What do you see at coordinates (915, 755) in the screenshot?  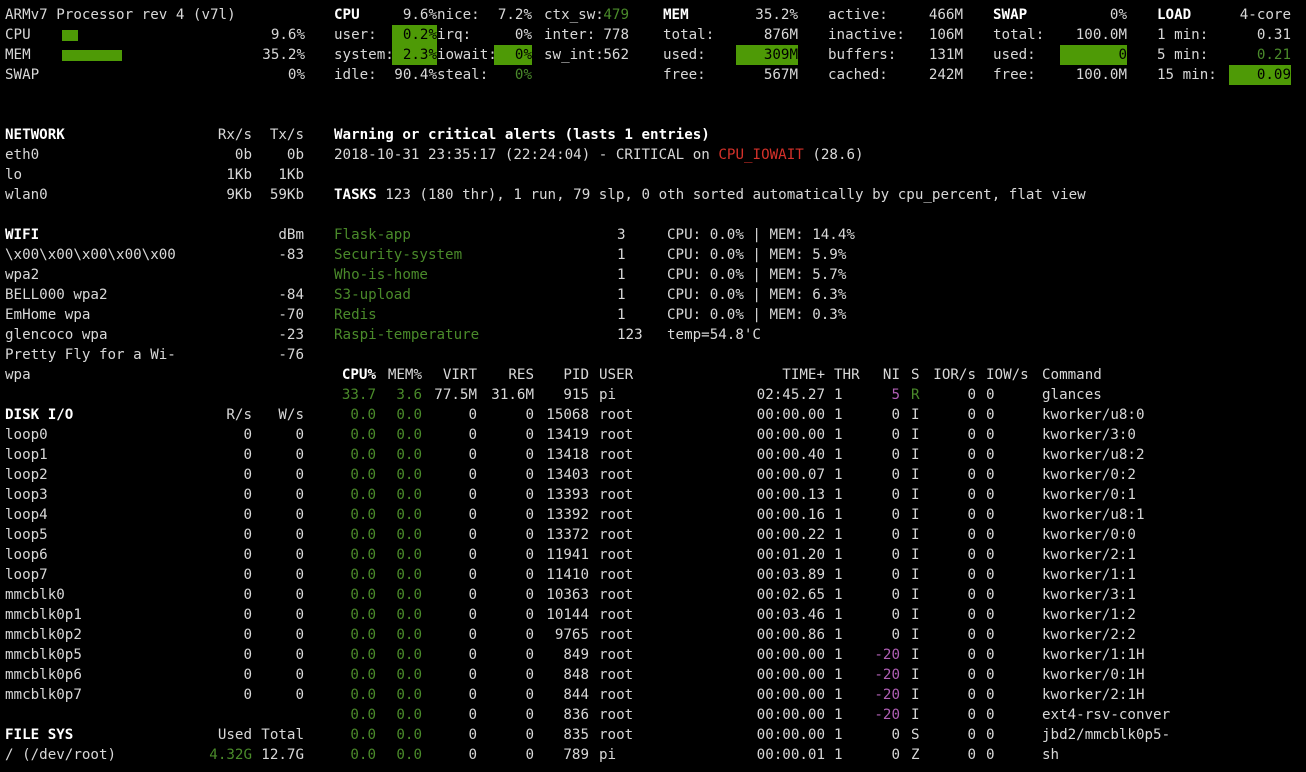 I see `process-s: Z` at bounding box center [915, 755].